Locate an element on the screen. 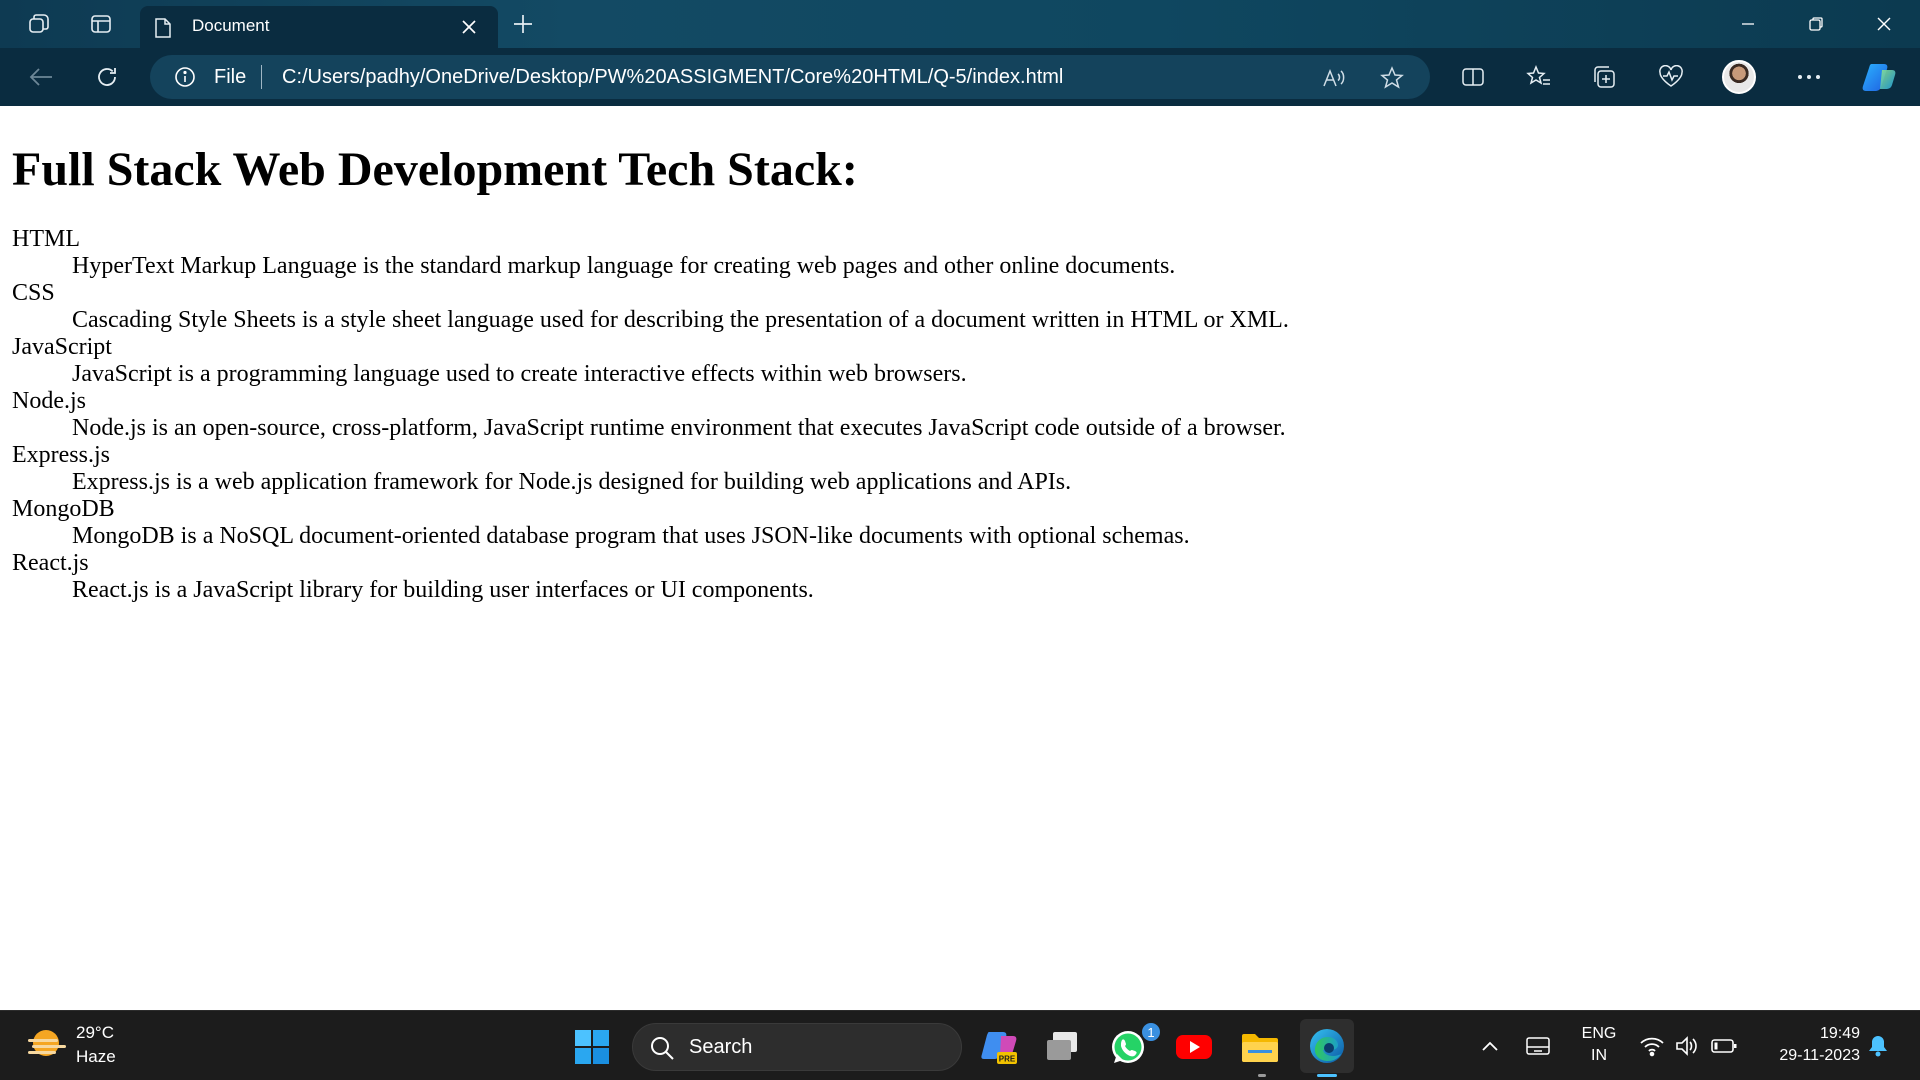 The image size is (1920, 1080). term-reactjs: React.js is located at coordinates (50, 563).